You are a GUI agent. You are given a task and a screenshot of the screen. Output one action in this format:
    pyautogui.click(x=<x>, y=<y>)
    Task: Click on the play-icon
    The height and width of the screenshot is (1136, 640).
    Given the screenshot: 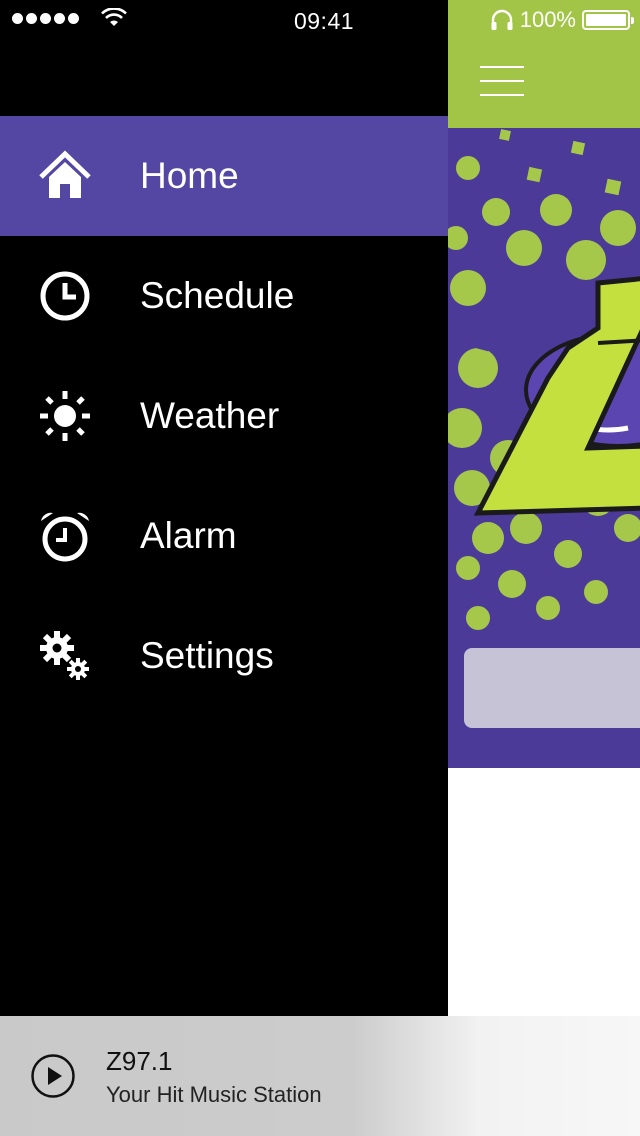 What is the action you would take?
    pyautogui.click(x=53, y=1076)
    